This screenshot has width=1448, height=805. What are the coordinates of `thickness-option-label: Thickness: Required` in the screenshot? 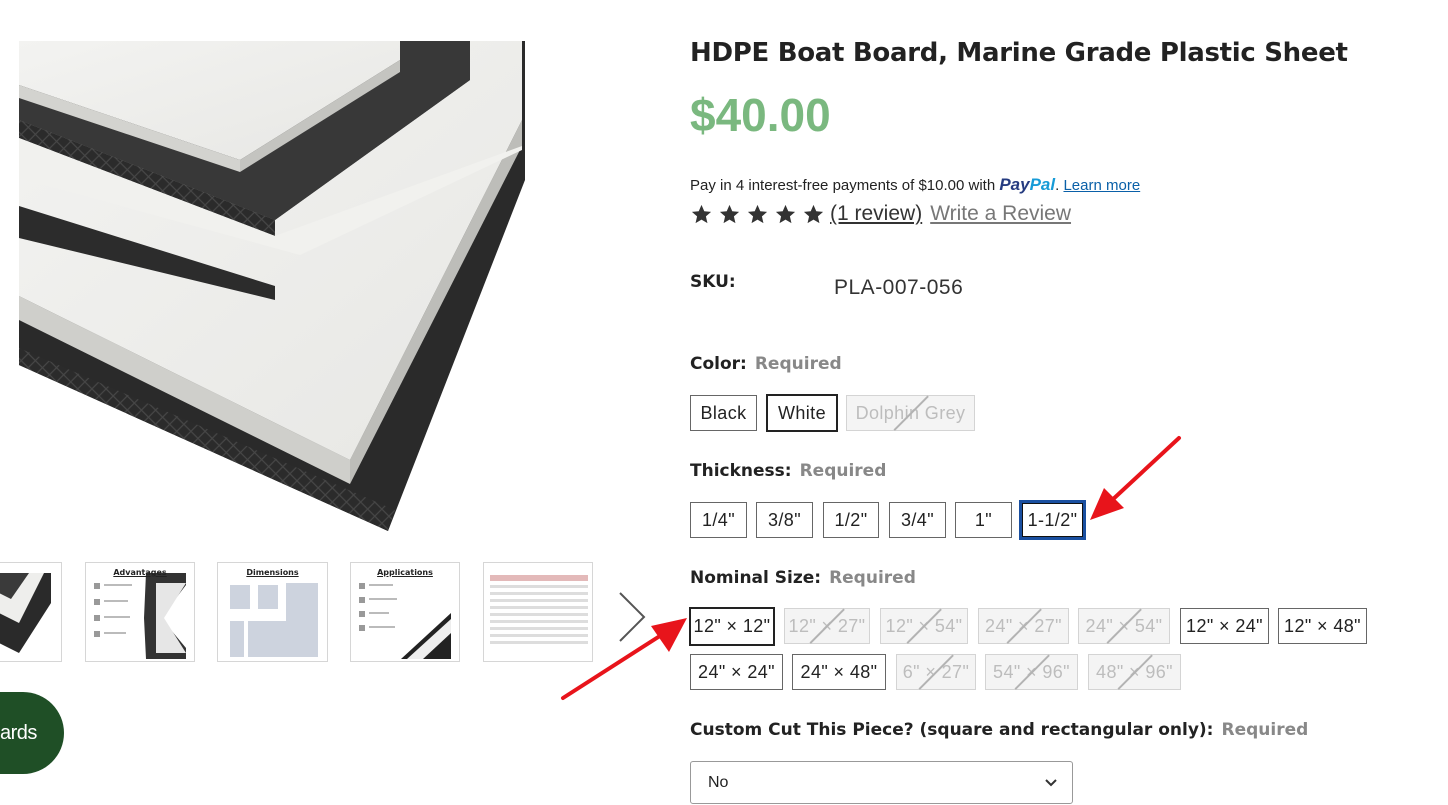 It's located at (788, 471).